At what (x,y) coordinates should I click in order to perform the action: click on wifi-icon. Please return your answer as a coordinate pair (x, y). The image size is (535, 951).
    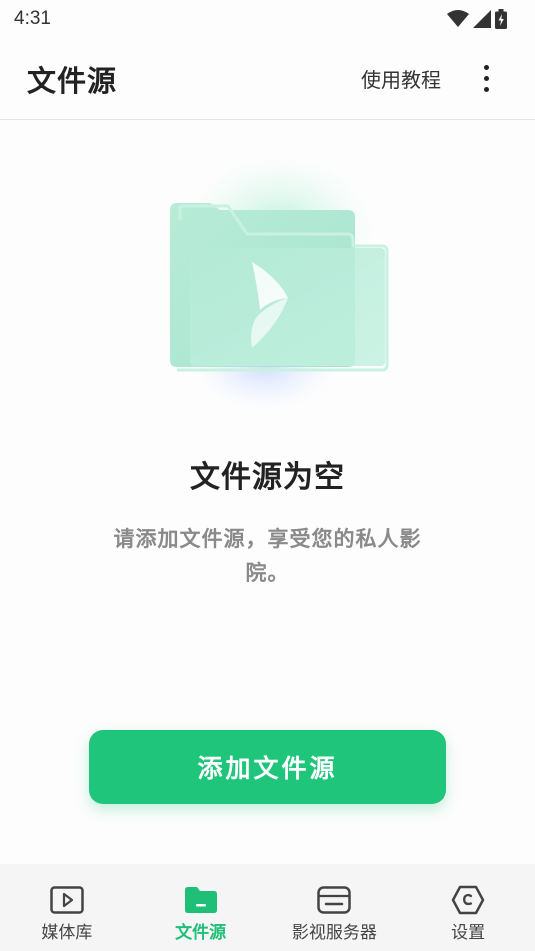
    Looking at the image, I should click on (458, 18).